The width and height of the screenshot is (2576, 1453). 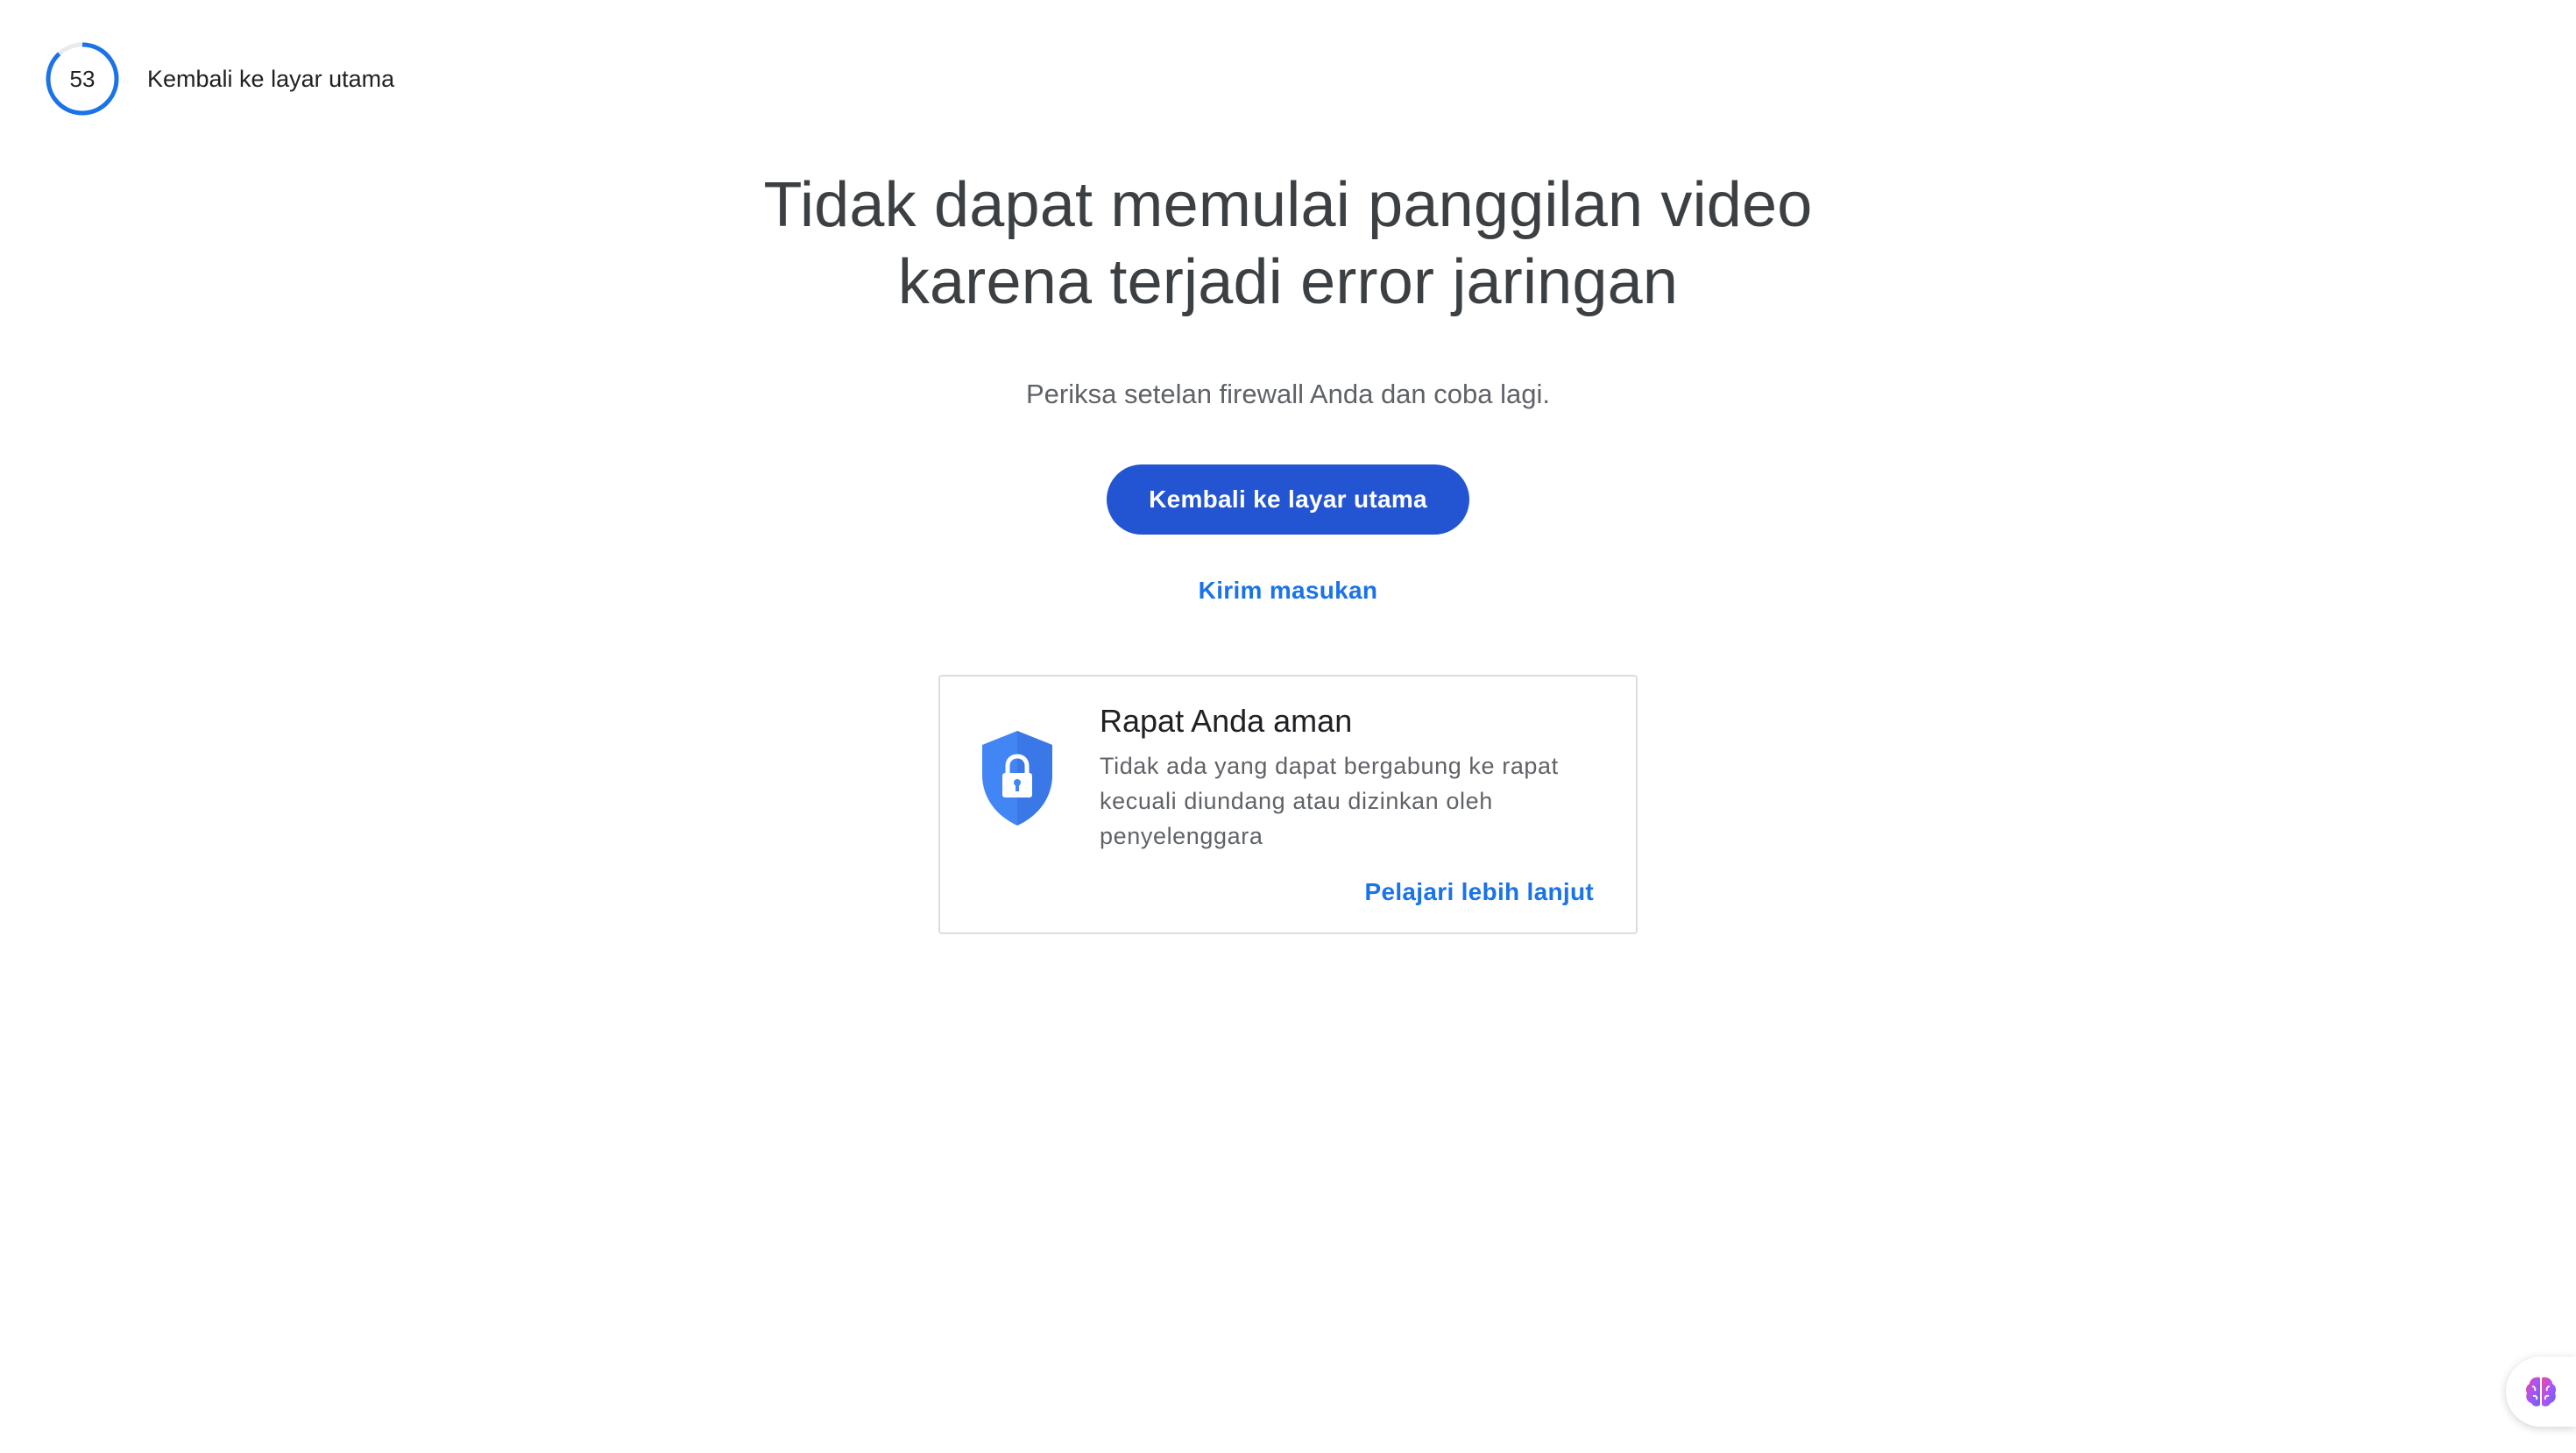 I want to click on headline-line-2: karena terjadi error jaringan, so click(x=1288, y=282).